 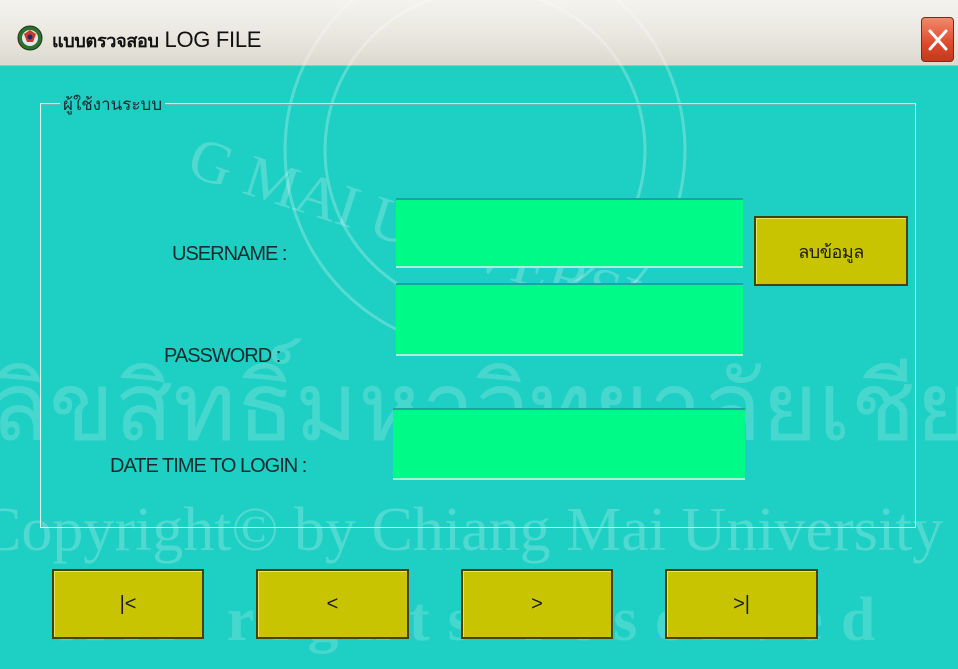 What do you see at coordinates (105, 41) in the screenshot?
I see `window-title-thai: แบบตรวจสอบ` at bounding box center [105, 41].